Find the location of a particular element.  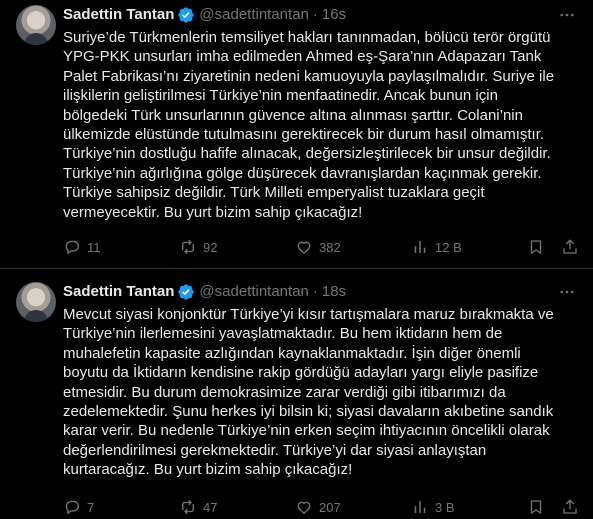

repost-button: 47 is located at coordinates (209, 507).